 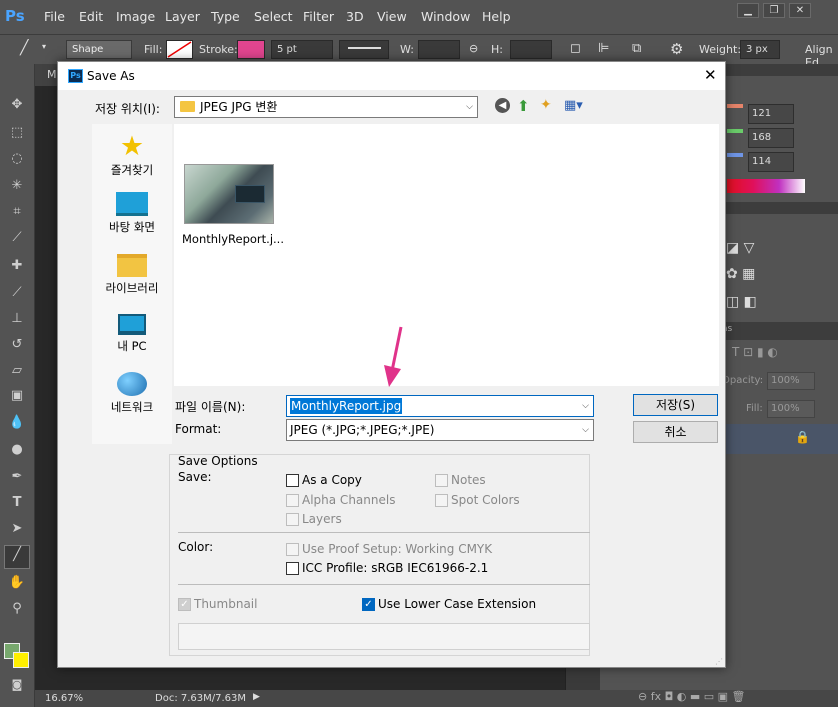 I want to click on brush-tool-icon: ⟋, so click(x=17, y=293).